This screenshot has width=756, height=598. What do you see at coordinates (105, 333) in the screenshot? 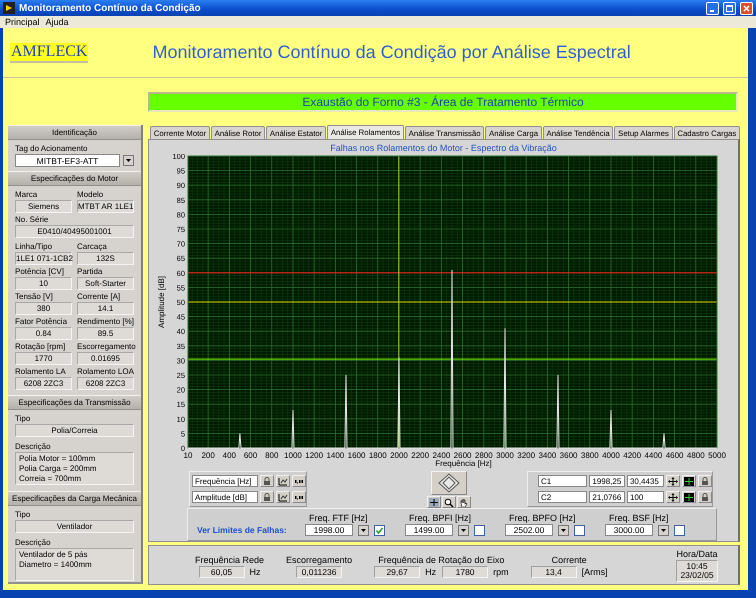
I see `value-field: 89.5` at bounding box center [105, 333].